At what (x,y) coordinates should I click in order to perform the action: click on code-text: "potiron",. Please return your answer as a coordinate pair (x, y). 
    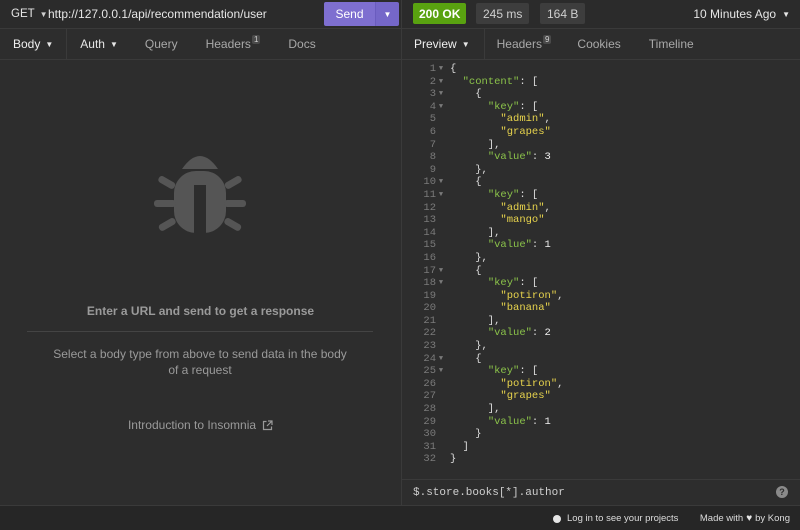
    Looking at the image, I should click on (504, 384).